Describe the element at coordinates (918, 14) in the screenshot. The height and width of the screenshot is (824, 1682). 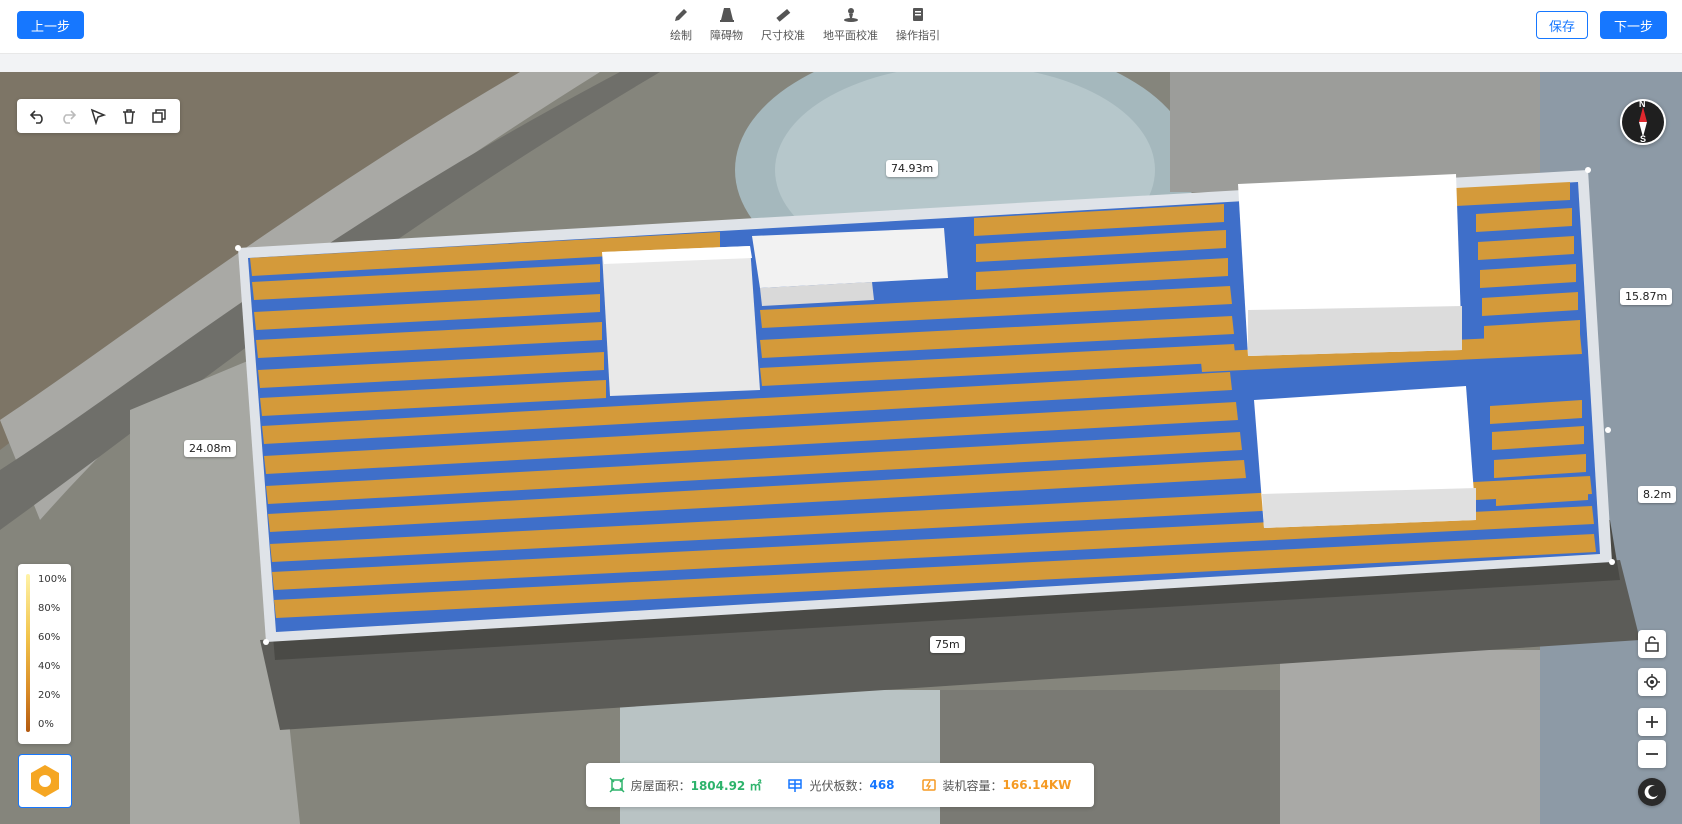
I see `guide-icon` at that location.